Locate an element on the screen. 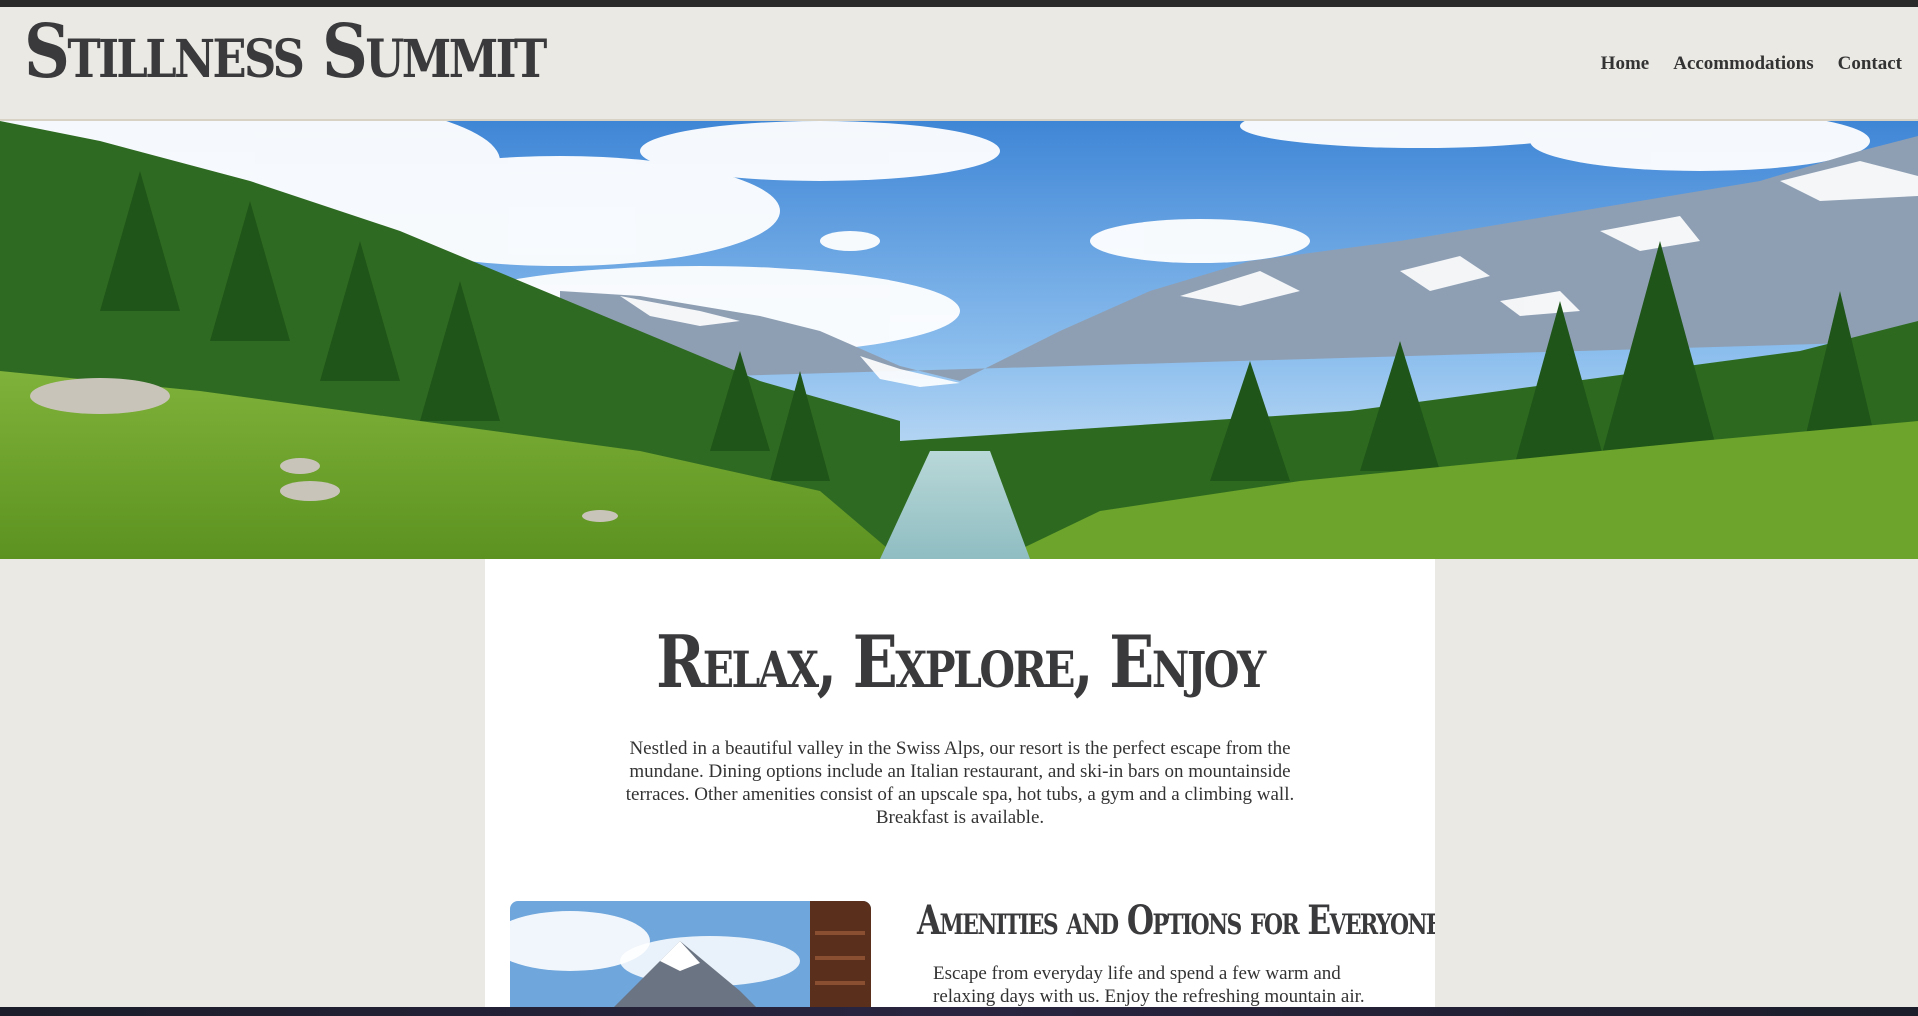  nav-home-link: Home is located at coordinates (1625, 64).